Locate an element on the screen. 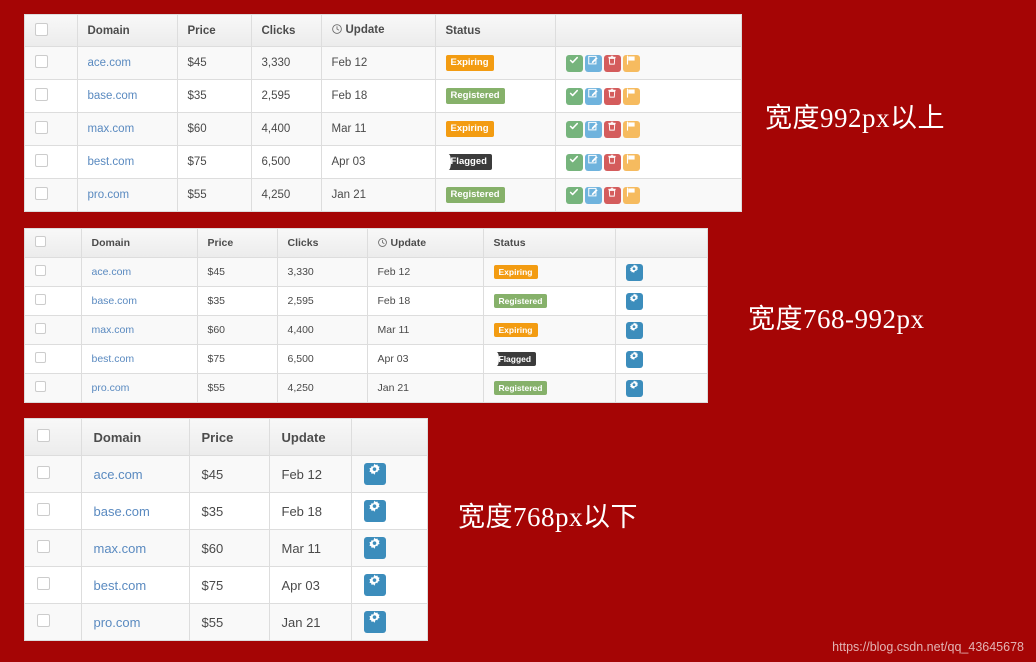  cell-clicks: 2,595 is located at coordinates (322, 301).